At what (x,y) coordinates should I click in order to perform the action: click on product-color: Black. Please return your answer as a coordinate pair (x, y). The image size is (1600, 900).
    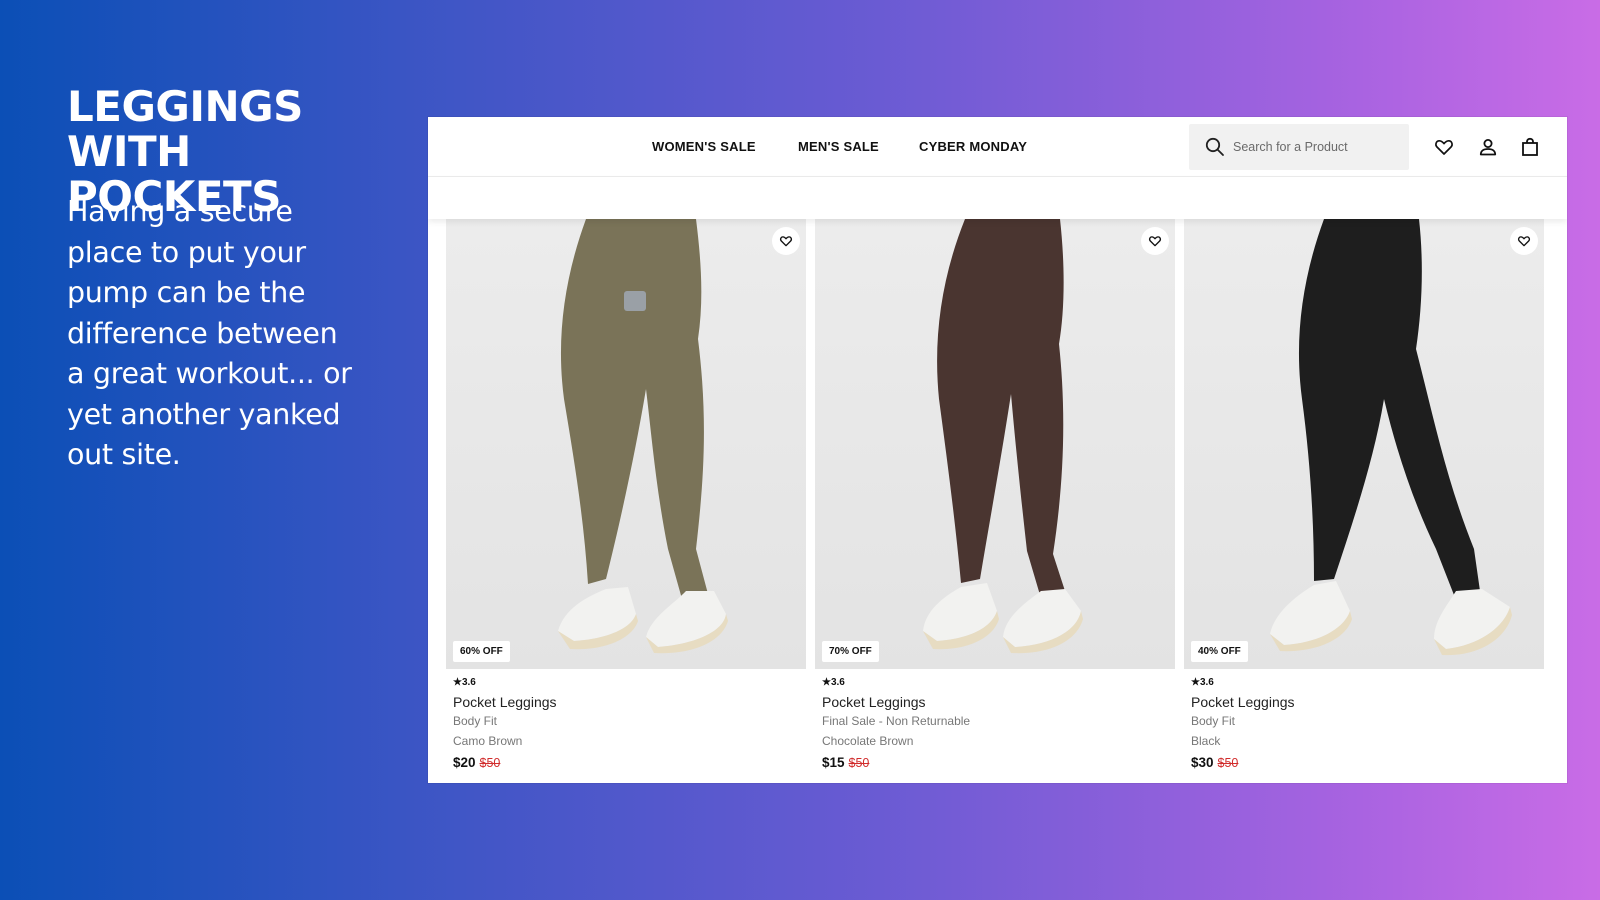
    Looking at the image, I should click on (1206, 741).